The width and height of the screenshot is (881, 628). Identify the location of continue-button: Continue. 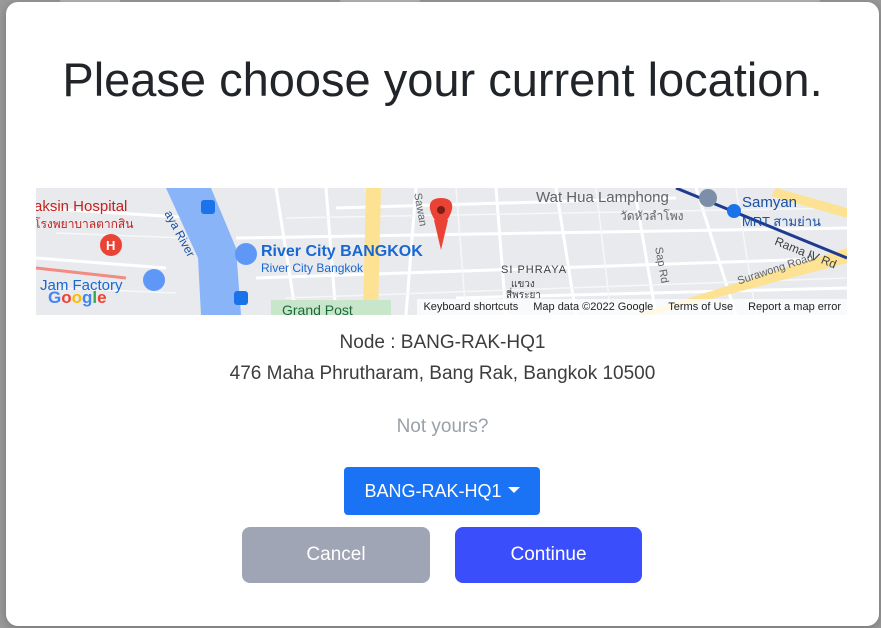
(548, 555).